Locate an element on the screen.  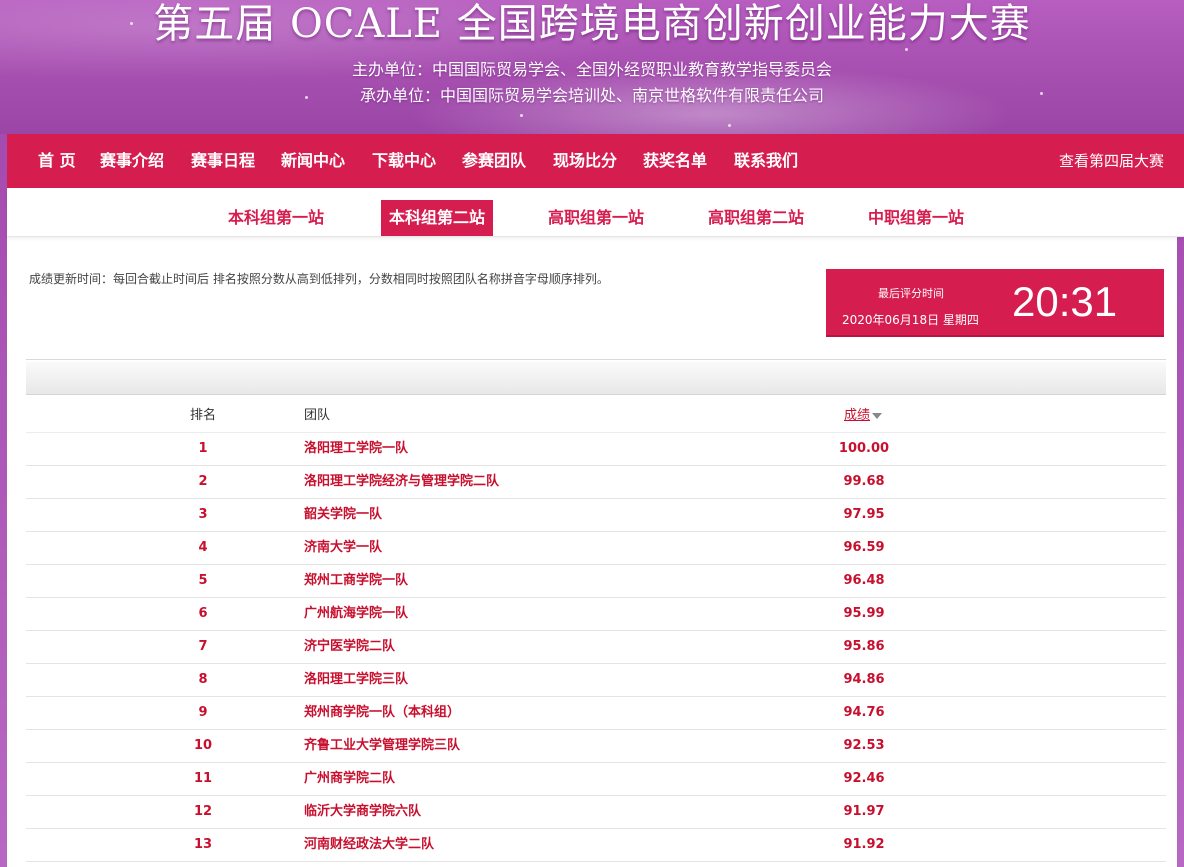
stage-tabs: 本科组第一站 本科组第二站 高职组第一站 高职组第二站 中职组第一站 is located at coordinates (595, 212).